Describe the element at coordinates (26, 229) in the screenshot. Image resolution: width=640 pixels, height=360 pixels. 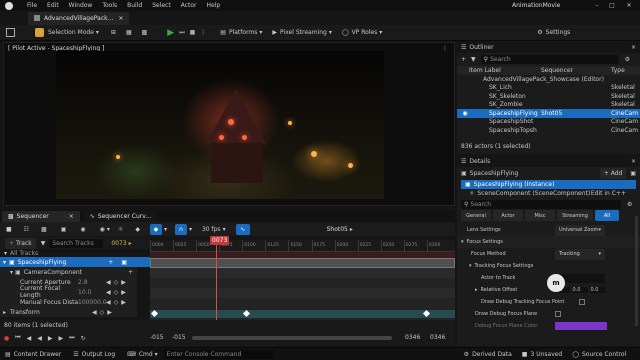
I see `find-icon: ☷` at that location.